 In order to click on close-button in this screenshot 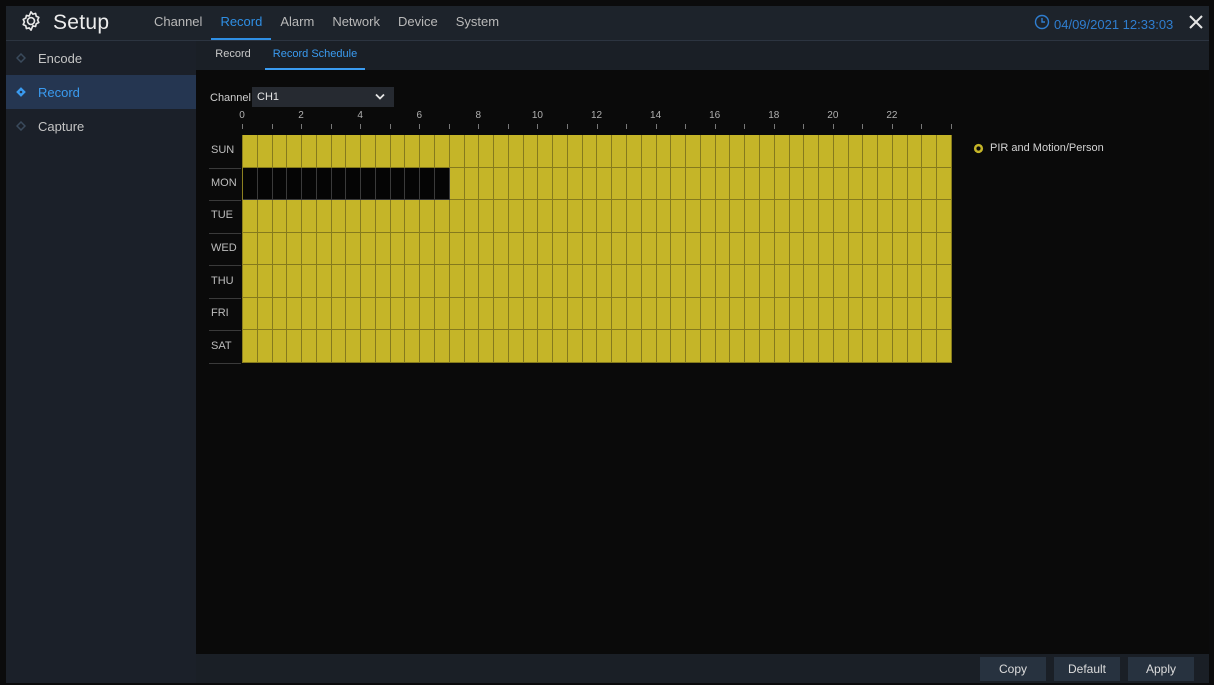, I will do `click(1196, 22)`.